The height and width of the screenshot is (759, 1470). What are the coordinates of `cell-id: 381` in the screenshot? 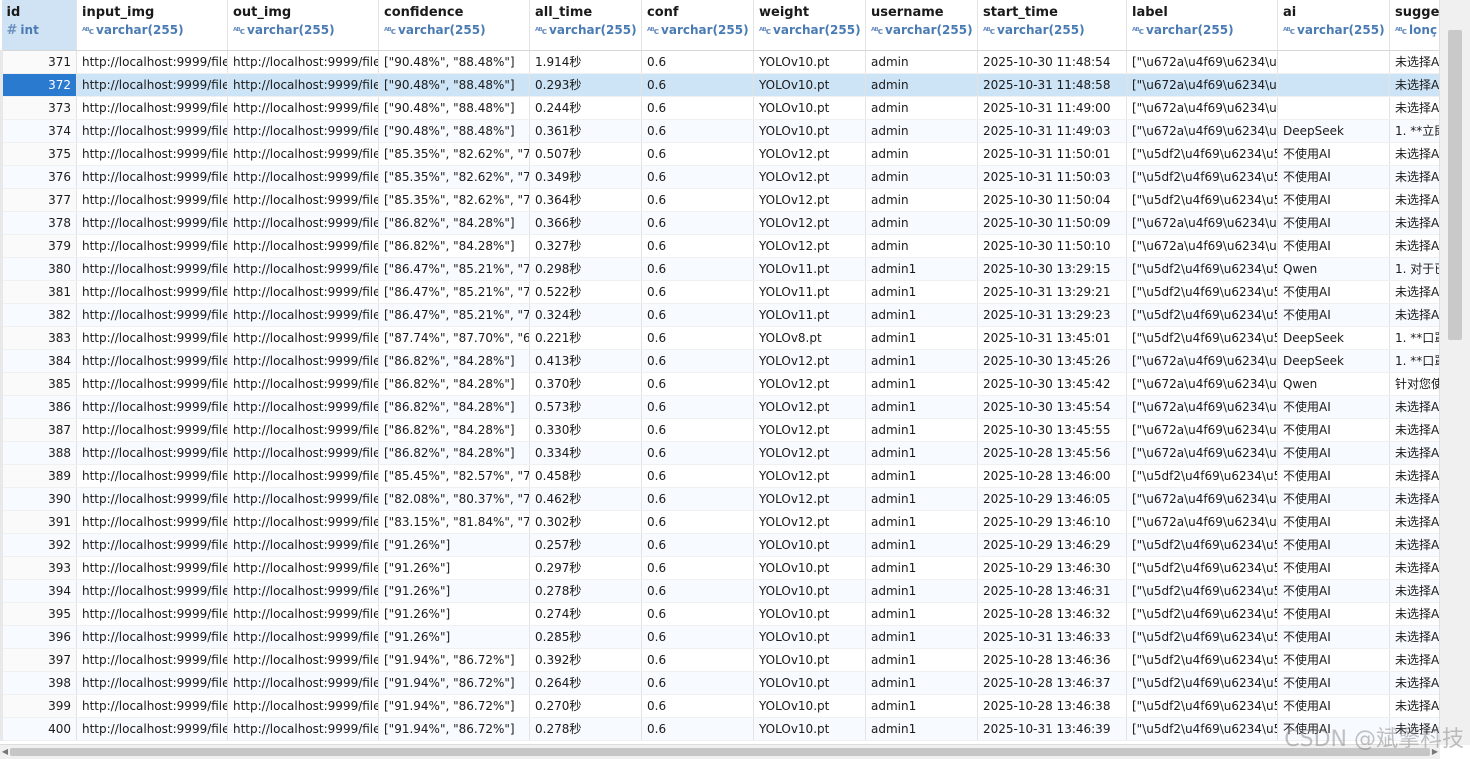 It's located at (38, 292).